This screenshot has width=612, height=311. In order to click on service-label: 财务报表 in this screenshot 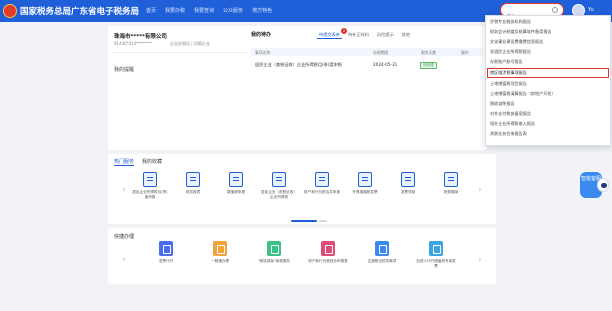, I will do `click(193, 192)`.